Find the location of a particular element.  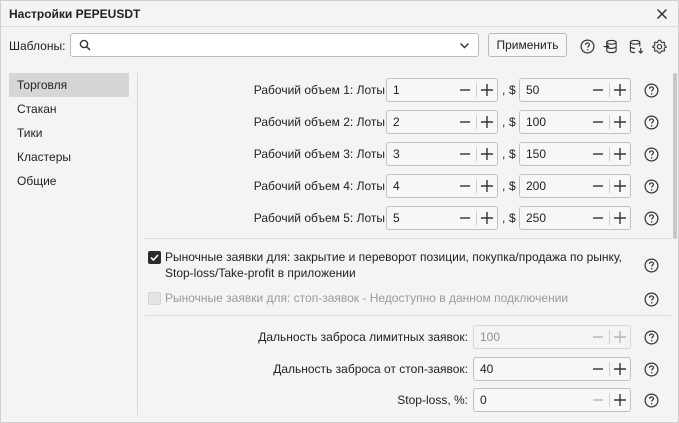

stop-loss-row: Stop-loss, %: is located at coordinates (404, 400).